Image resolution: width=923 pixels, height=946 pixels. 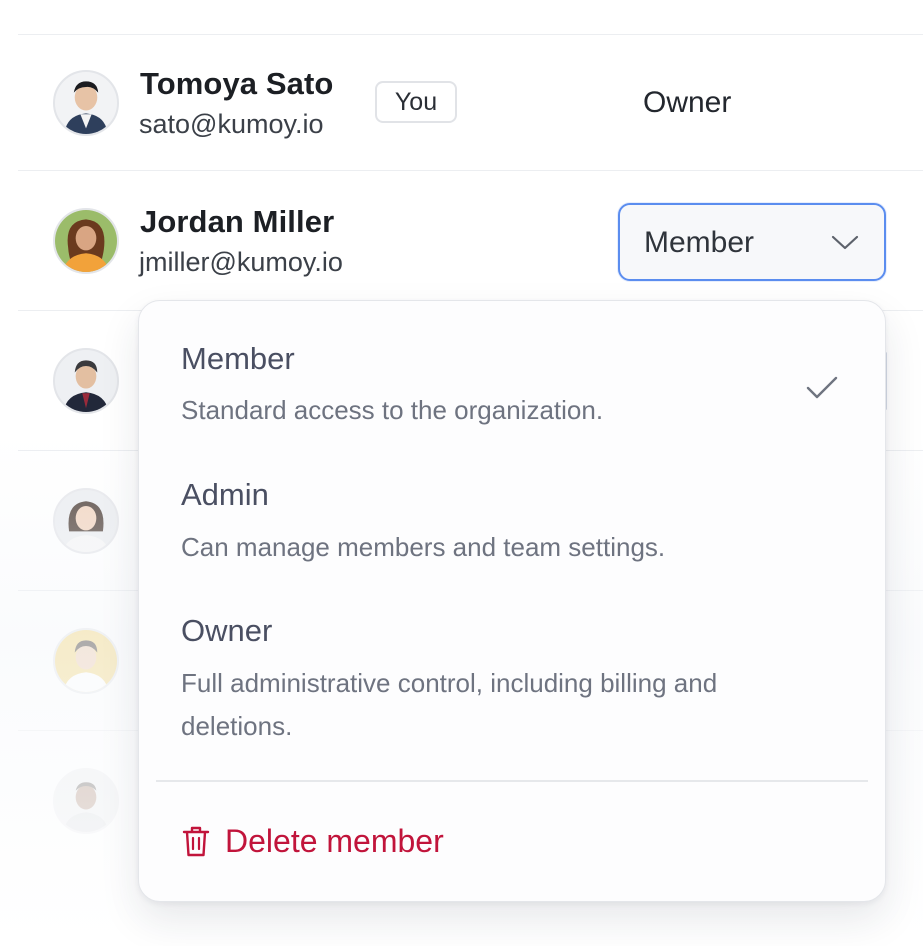 What do you see at coordinates (237, 221) in the screenshot?
I see `member-name: Jordan Miller` at bounding box center [237, 221].